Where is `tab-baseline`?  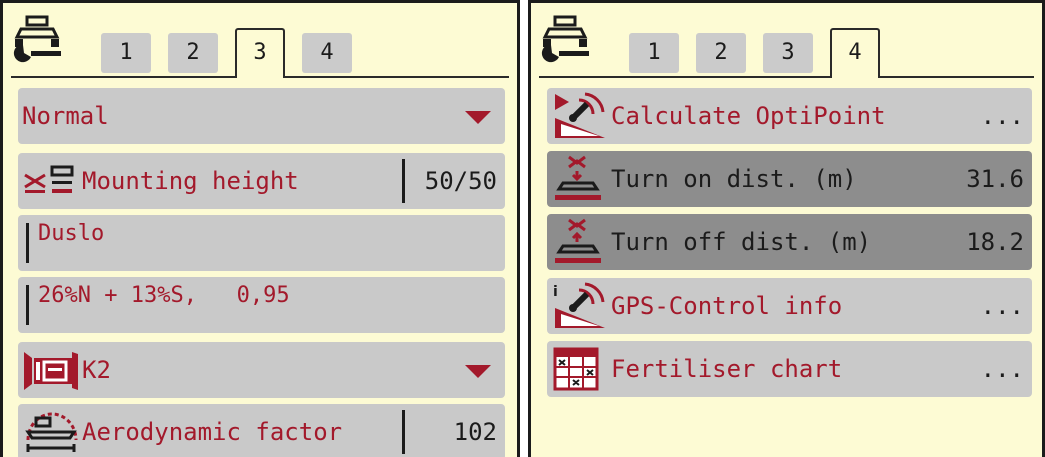 tab-baseline is located at coordinates (786, 77).